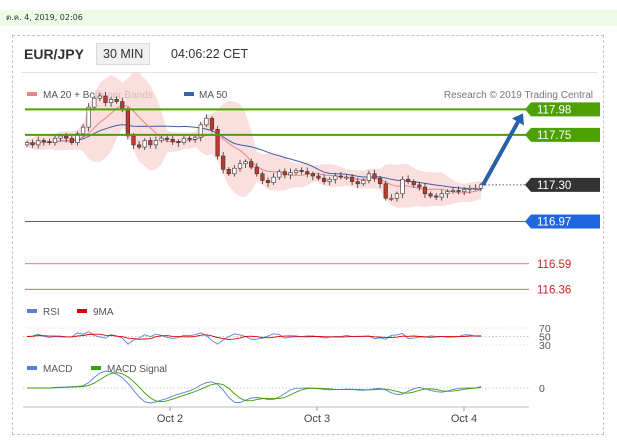 This screenshot has width=617, height=442. Describe the element at coordinates (554, 223) in the screenshot. I see `level-label: 116.97` at that location.